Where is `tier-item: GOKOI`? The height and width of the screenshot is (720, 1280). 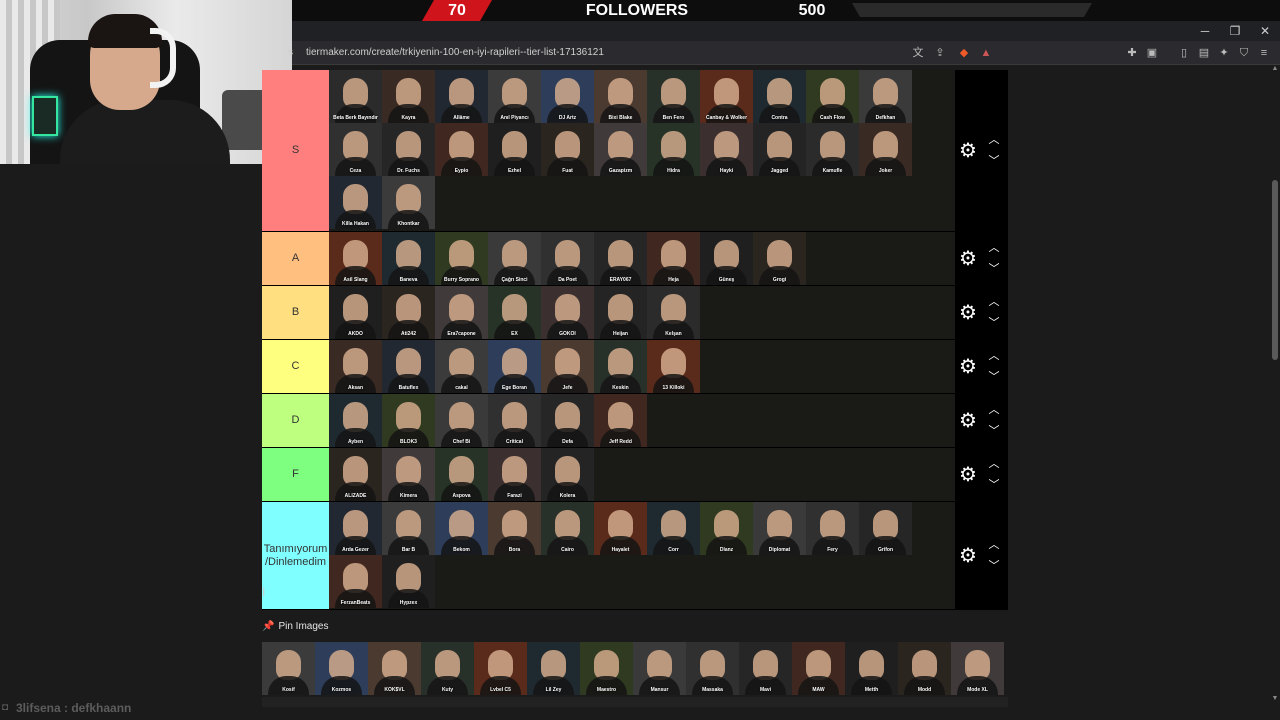
tier-item: GOKOI is located at coordinates (567, 312).